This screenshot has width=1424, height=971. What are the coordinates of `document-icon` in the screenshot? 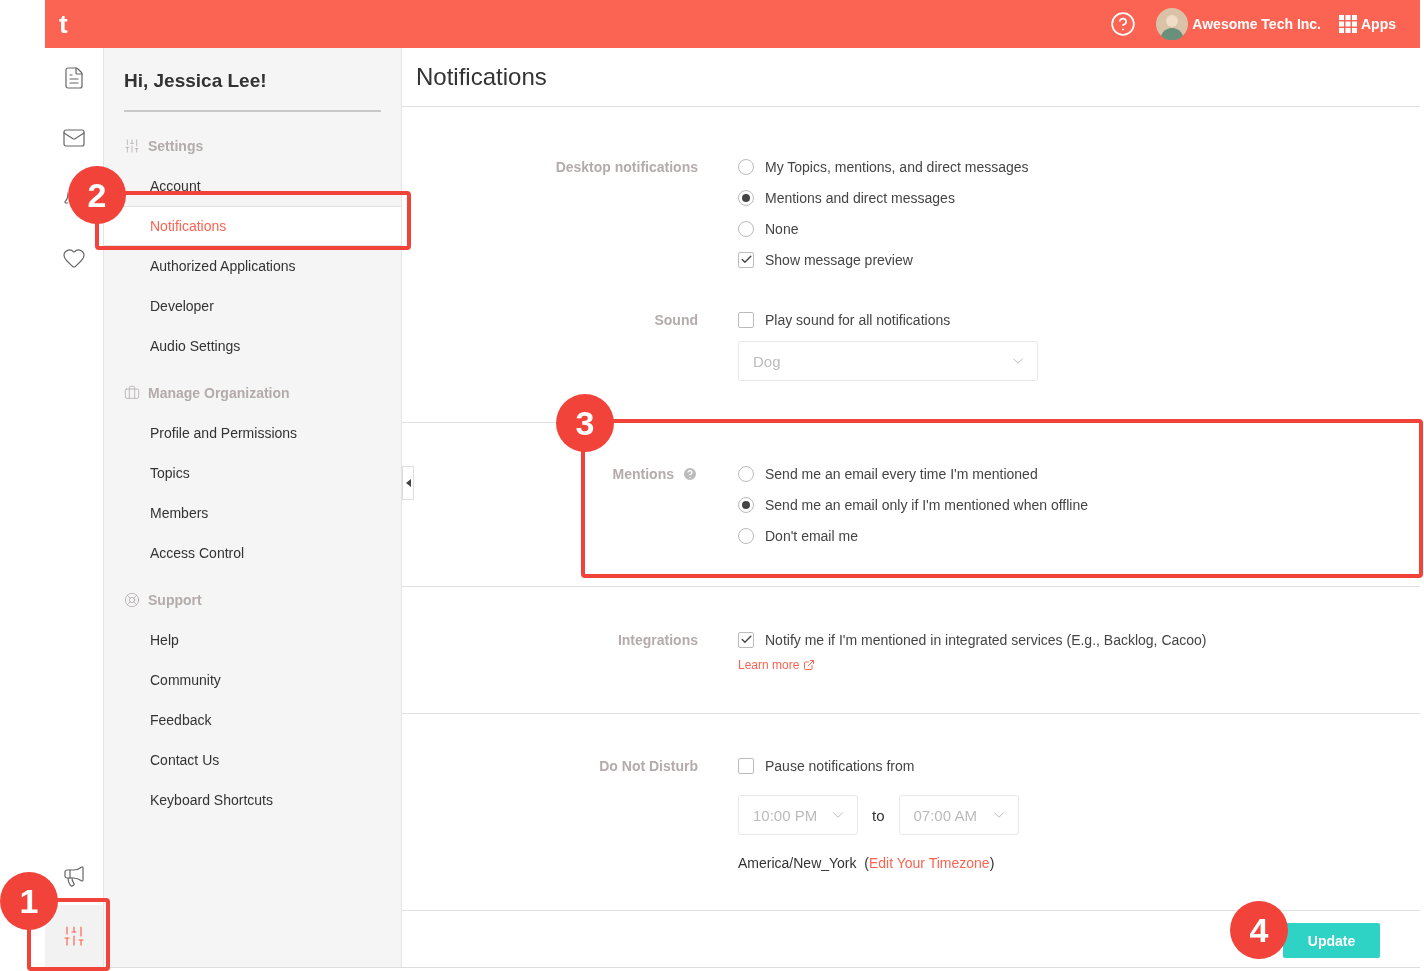 It's located at (74, 78).